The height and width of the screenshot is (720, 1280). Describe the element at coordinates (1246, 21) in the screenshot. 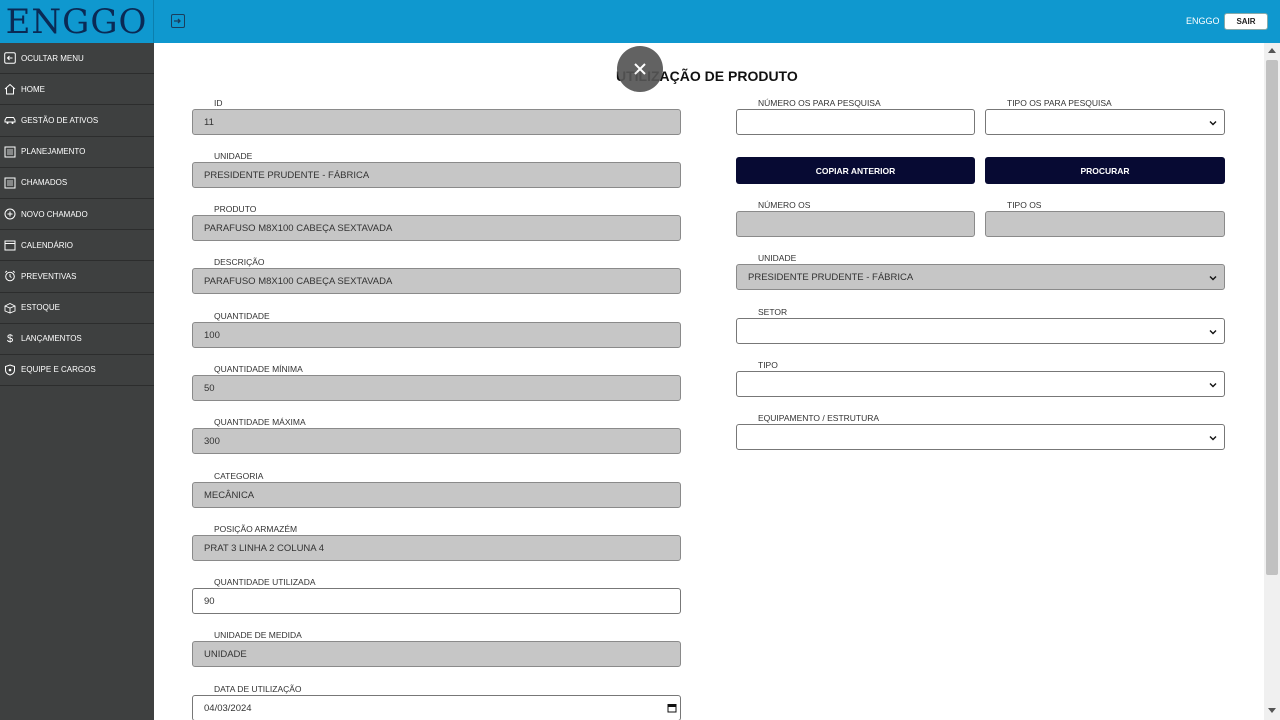

I see `logout-button: SAIR` at that location.